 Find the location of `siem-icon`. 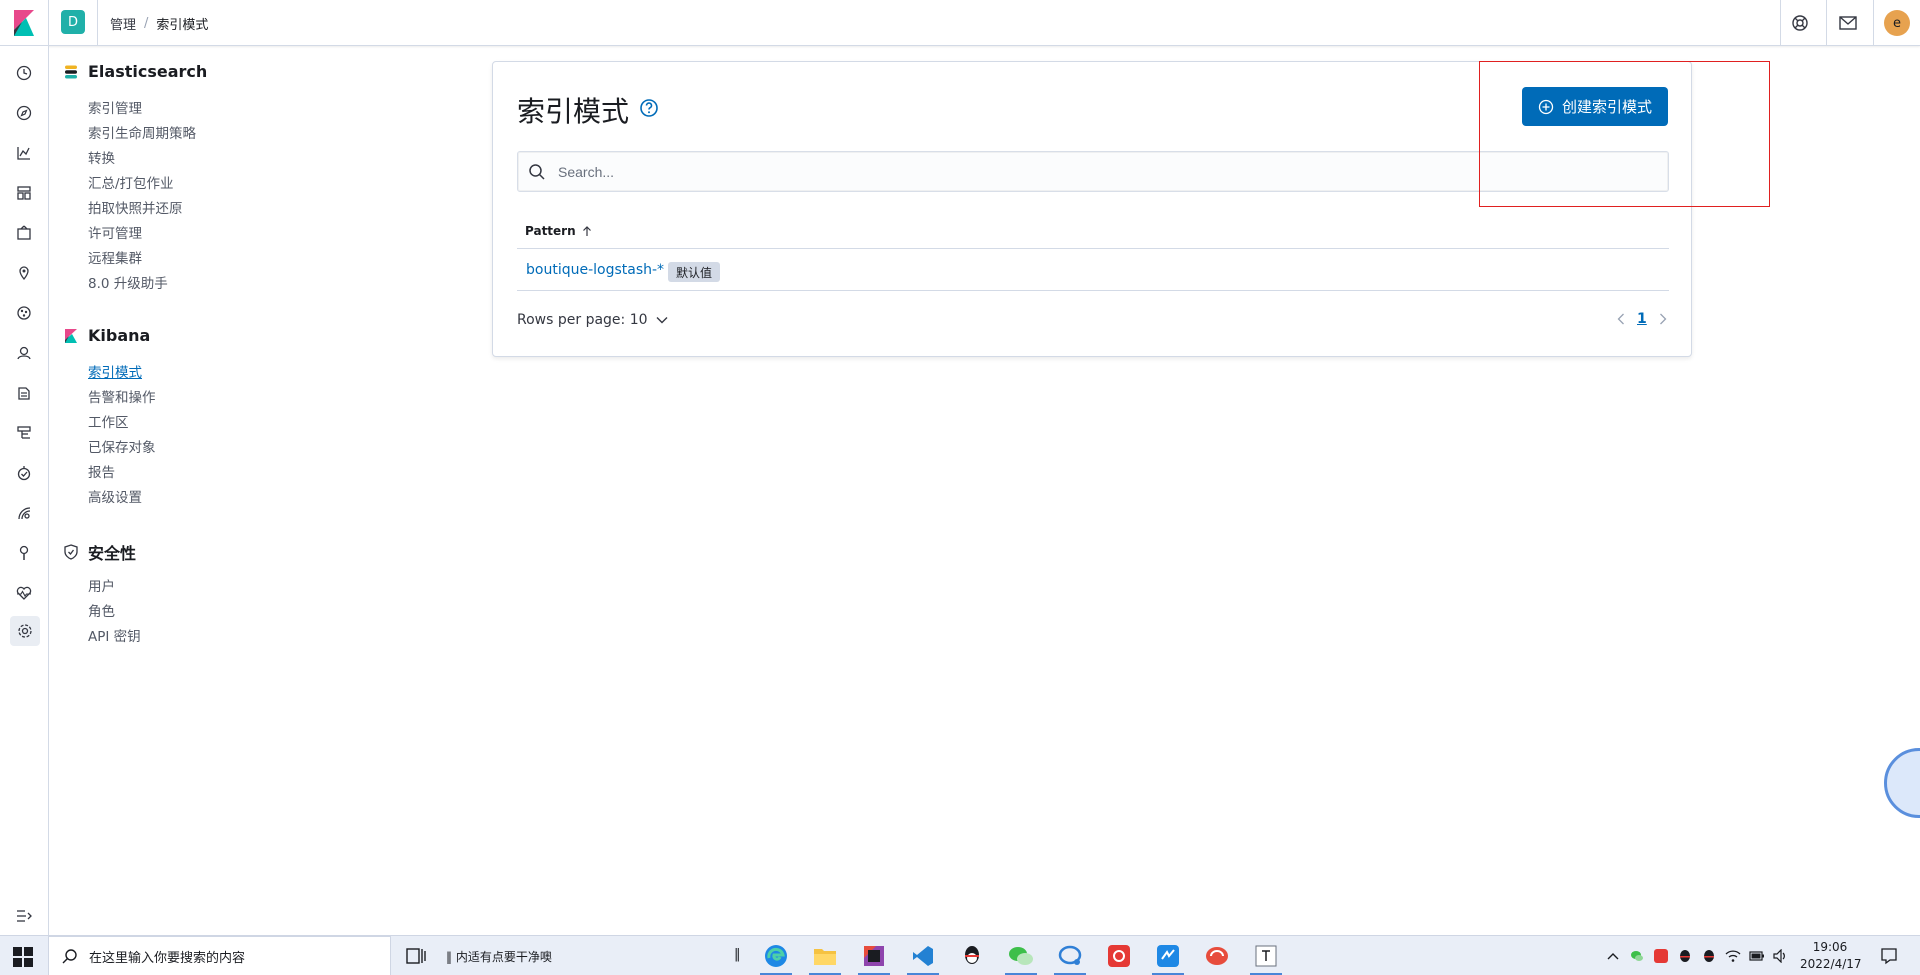

siem-icon is located at coordinates (24, 353).